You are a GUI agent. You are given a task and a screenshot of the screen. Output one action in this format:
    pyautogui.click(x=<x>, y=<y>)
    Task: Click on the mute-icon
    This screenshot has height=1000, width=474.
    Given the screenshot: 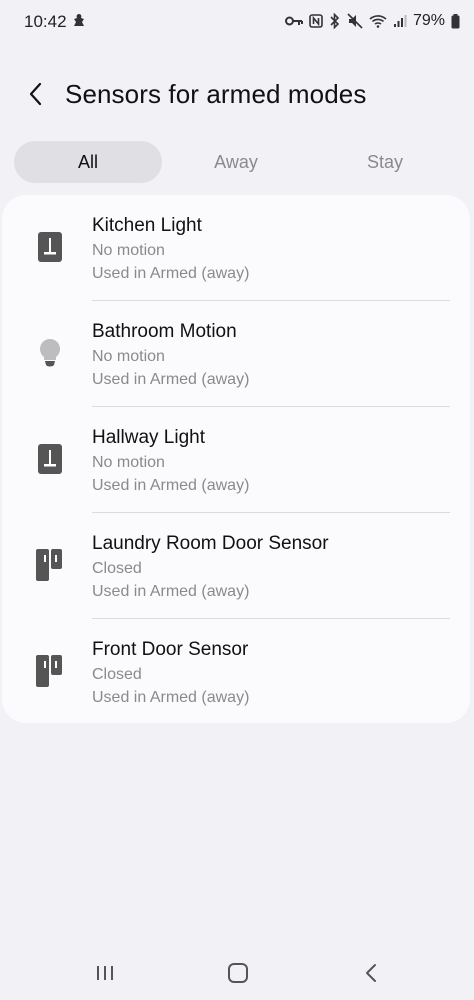 What is the action you would take?
    pyautogui.click(x=355, y=21)
    